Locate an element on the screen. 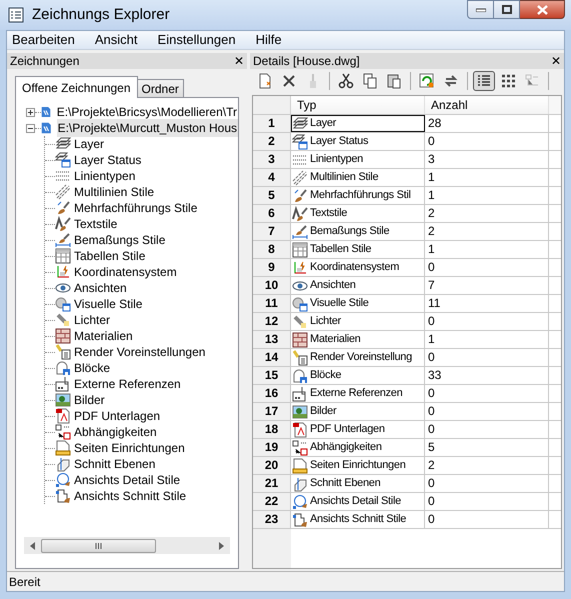 This screenshot has width=571, height=599. row-number: 18 is located at coordinates (272, 429).